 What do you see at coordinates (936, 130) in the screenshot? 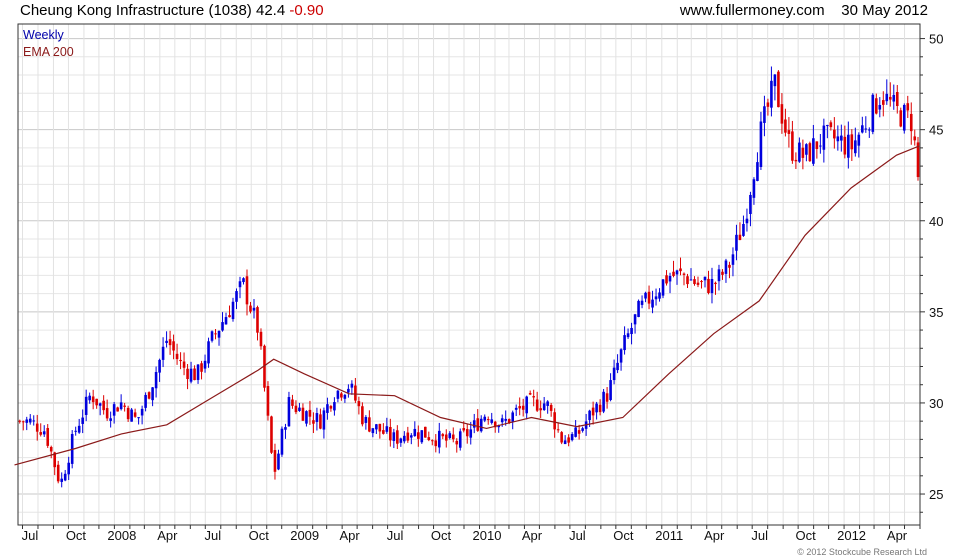
I see `y-tick-label: 45` at bounding box center [936, 130].